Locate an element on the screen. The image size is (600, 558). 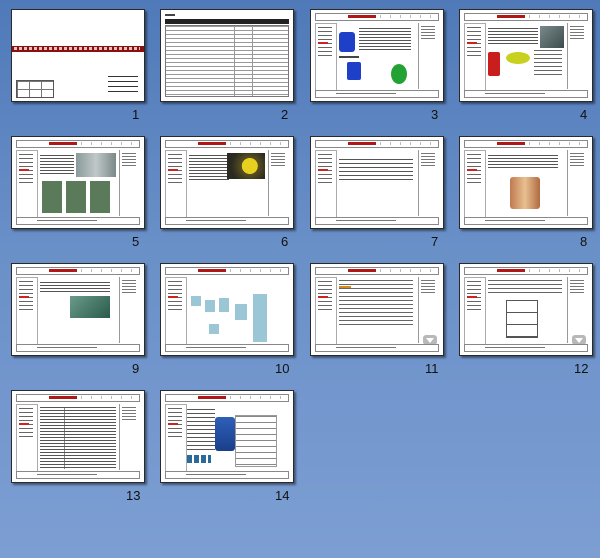
title-text is located at coordinates (77, 48).